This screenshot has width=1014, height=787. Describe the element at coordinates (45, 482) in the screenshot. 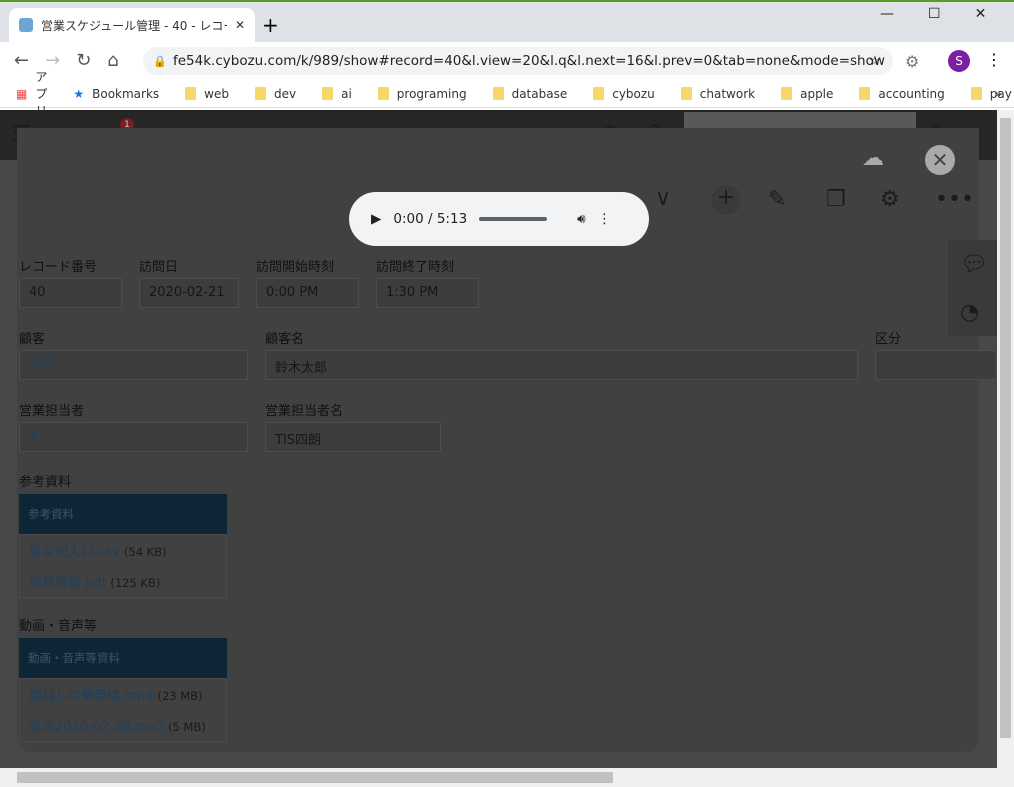

I see `field-label: 参考資料` at that location.